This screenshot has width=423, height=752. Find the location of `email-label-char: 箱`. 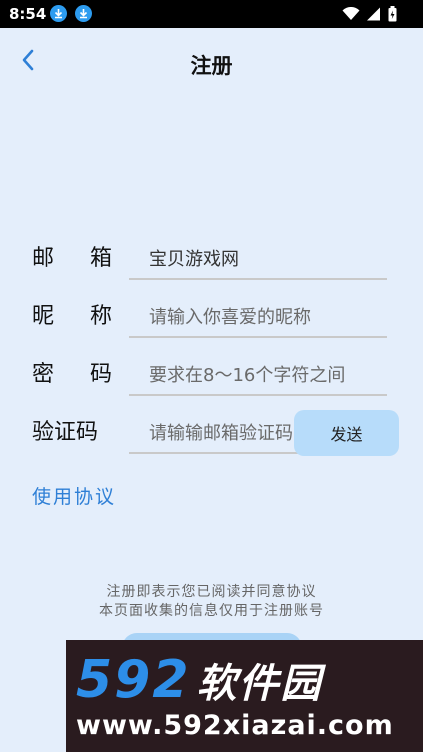

email-label-char: 箱 is located at coordinates (100, 258).